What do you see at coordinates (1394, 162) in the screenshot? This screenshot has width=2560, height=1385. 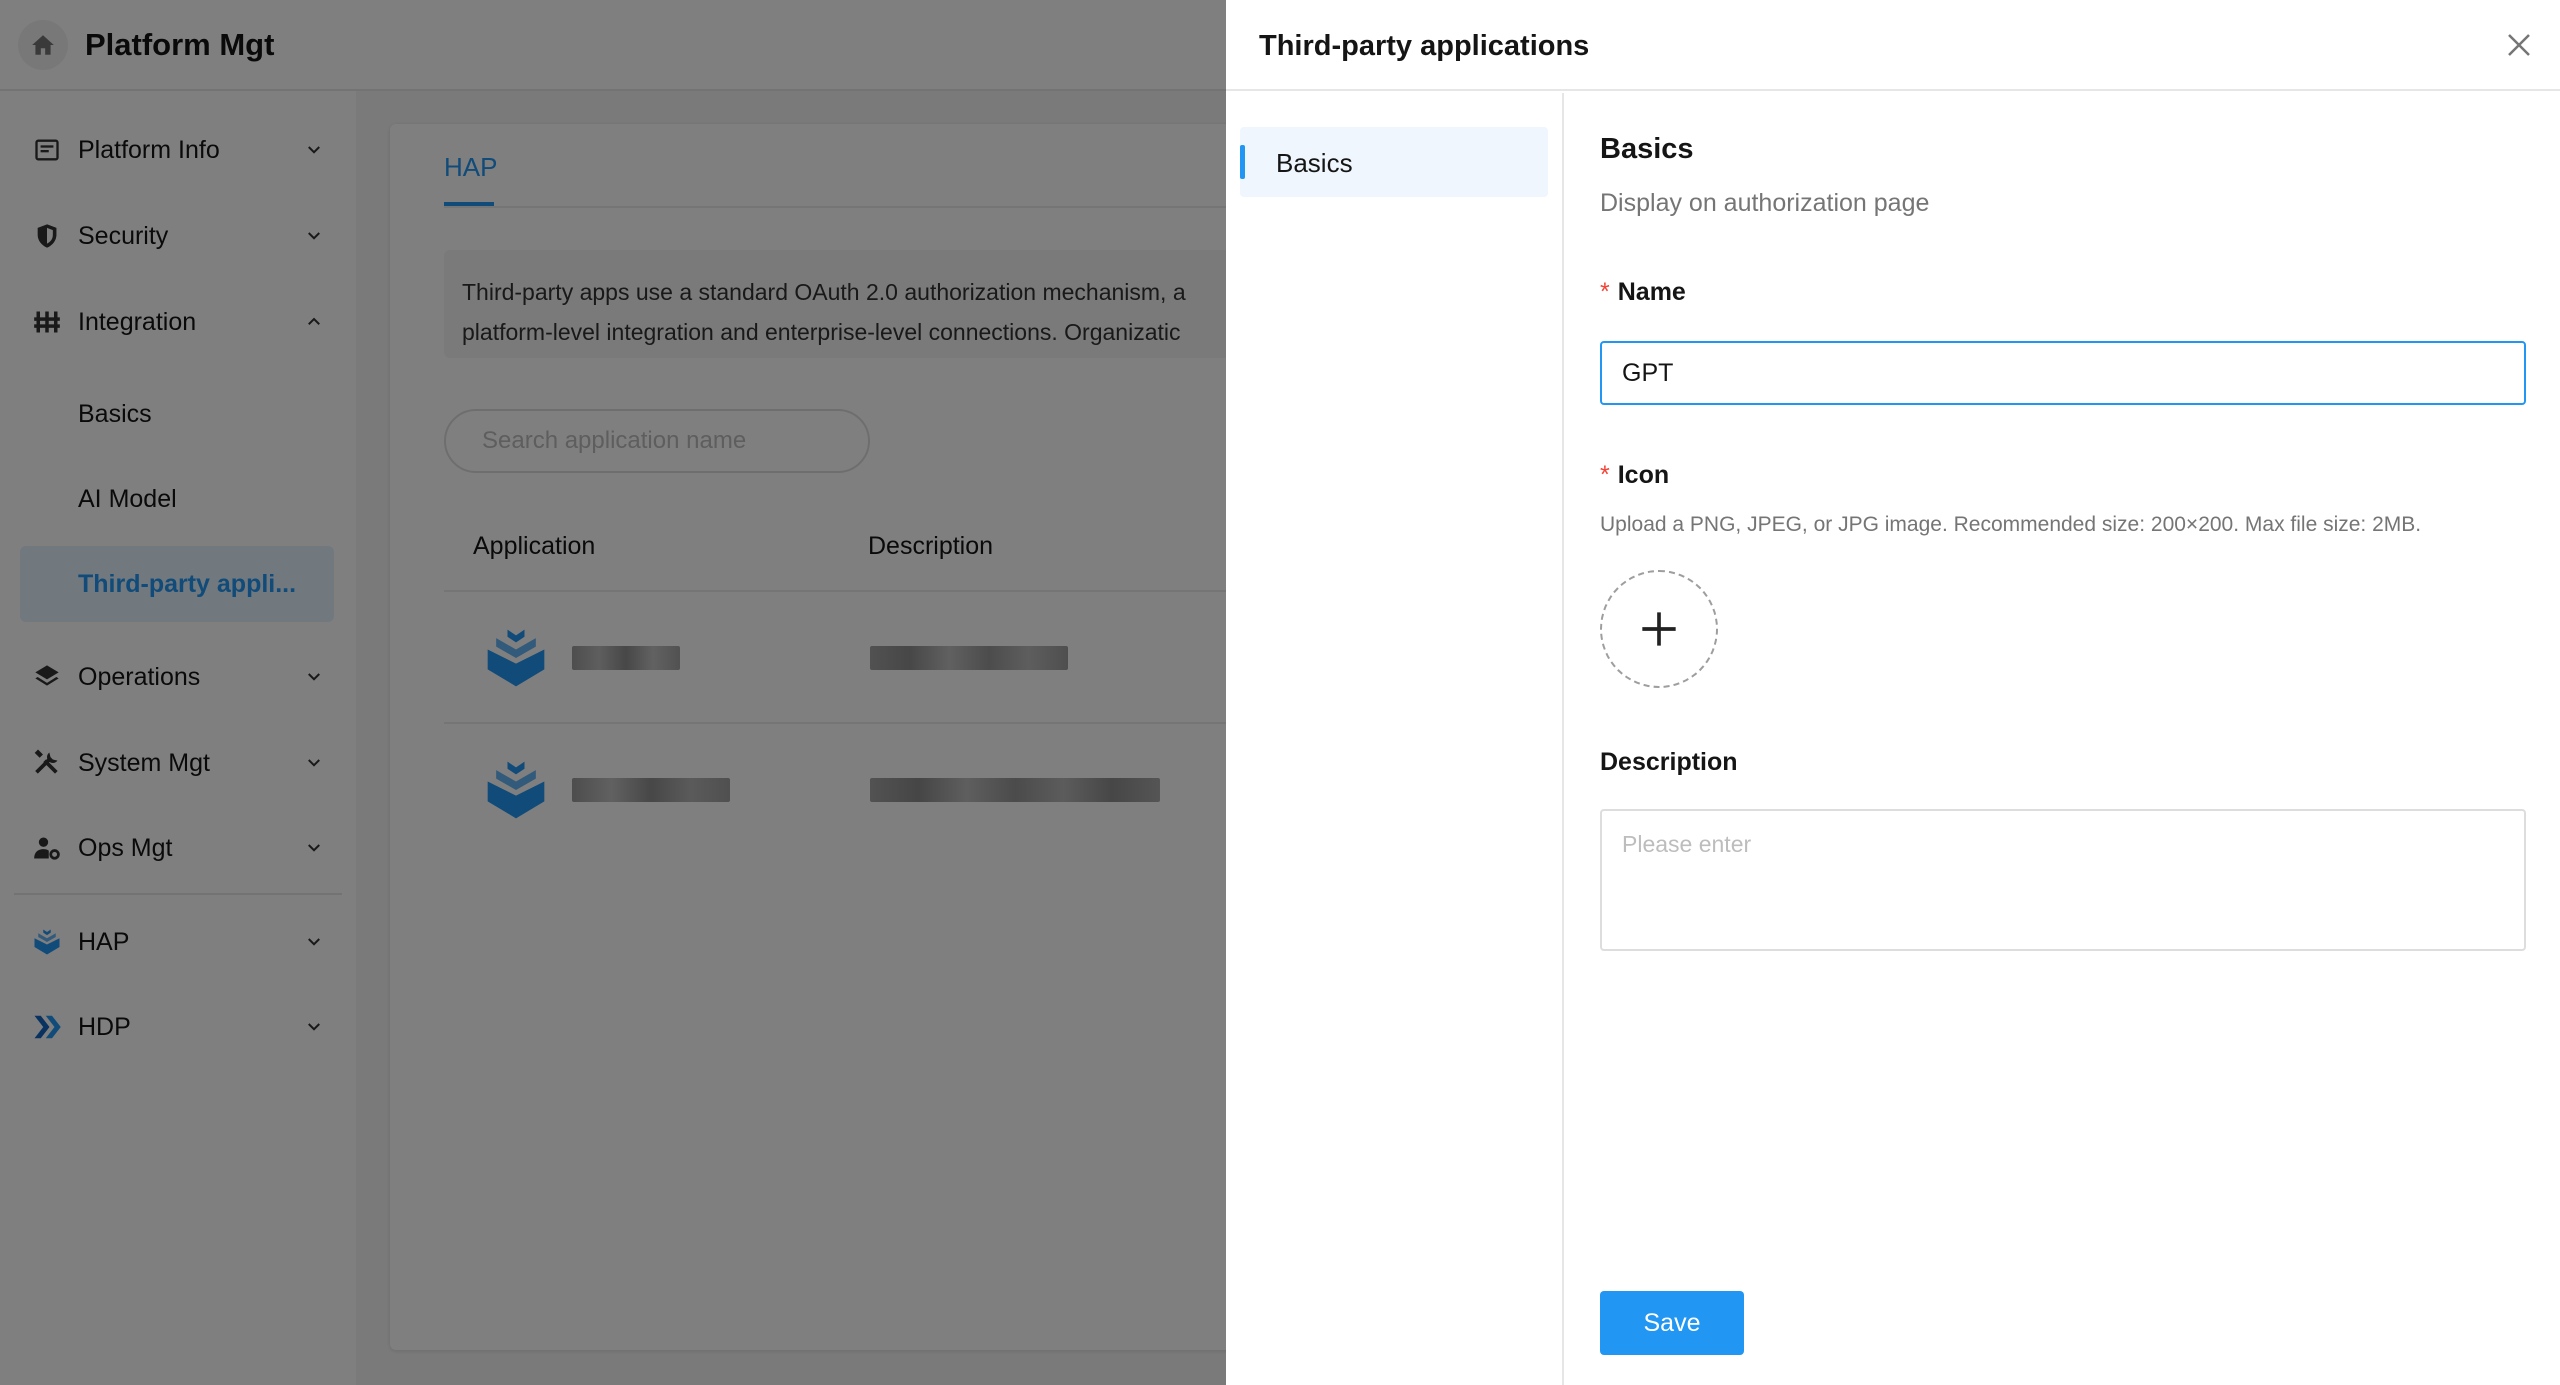 I see `side-nav-basics: Basics` at bounding box center [1394, 162].